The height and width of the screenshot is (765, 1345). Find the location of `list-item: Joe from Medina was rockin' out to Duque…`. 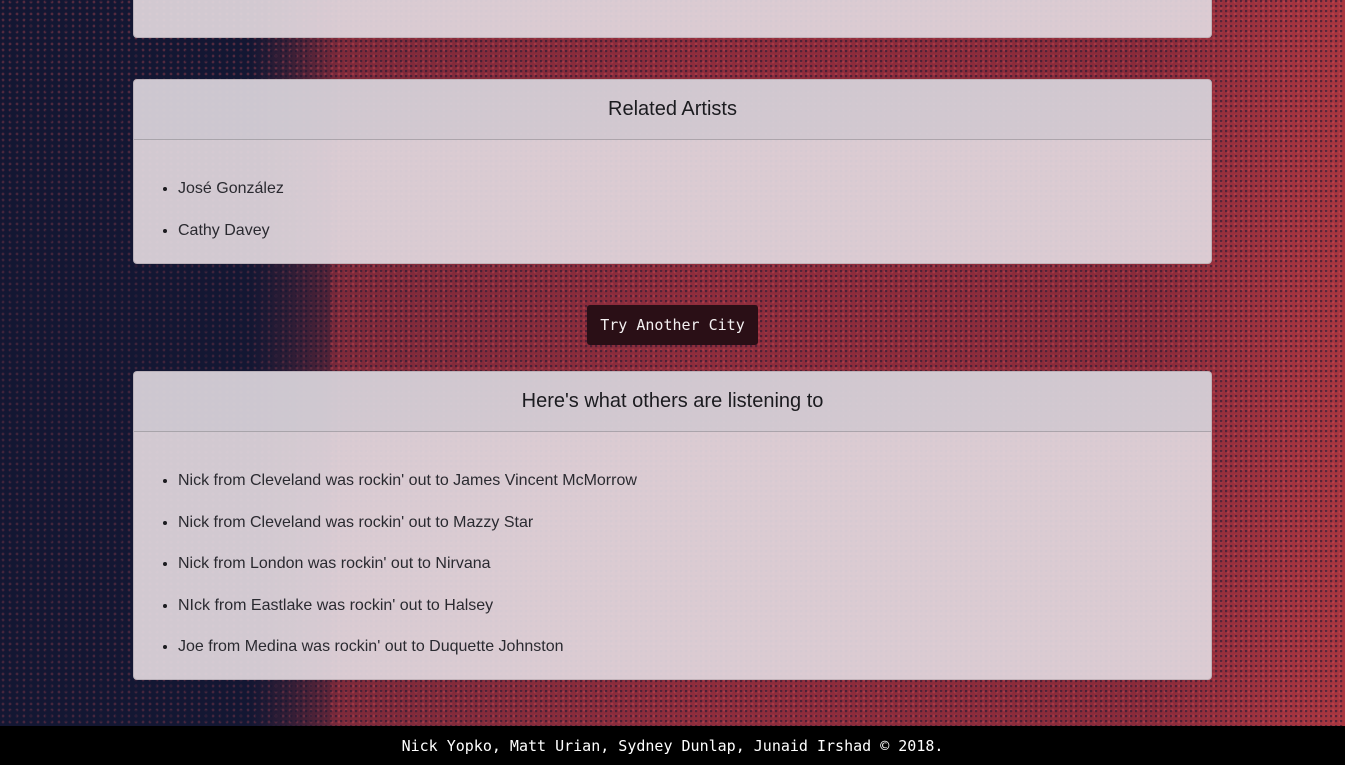

list-item: Joe from Medina was rockin' out to Duque… is located at coordinates (694, 647).